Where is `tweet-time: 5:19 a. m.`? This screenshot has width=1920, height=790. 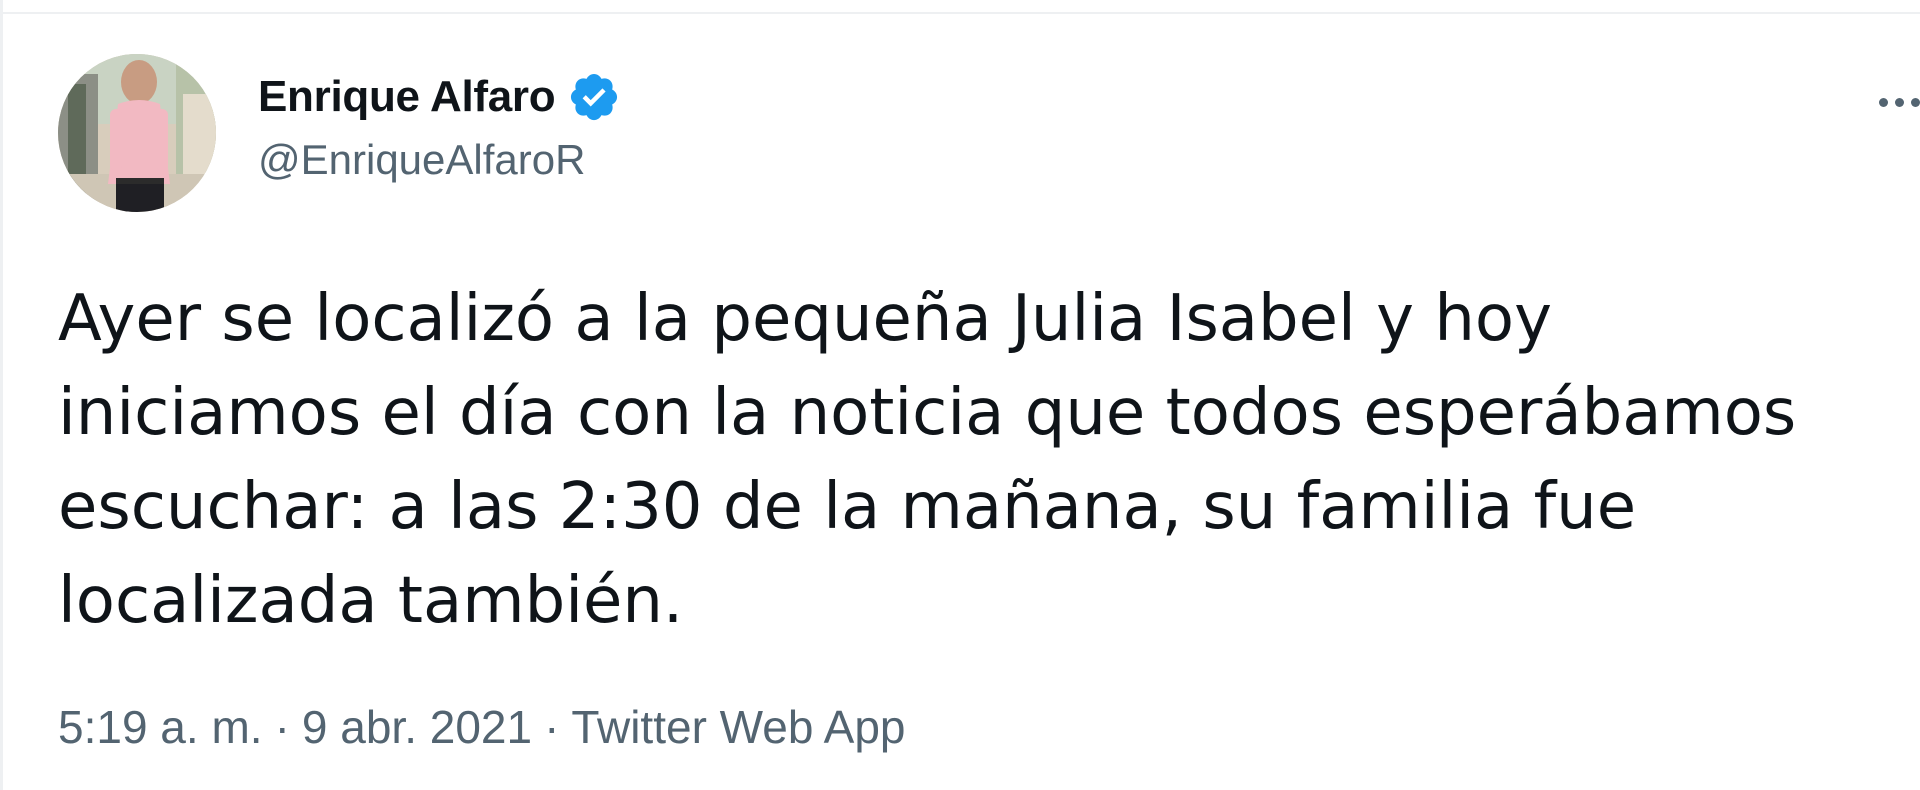
tweet-time: 5:19 a. m. is located at coordinates (160, 727).